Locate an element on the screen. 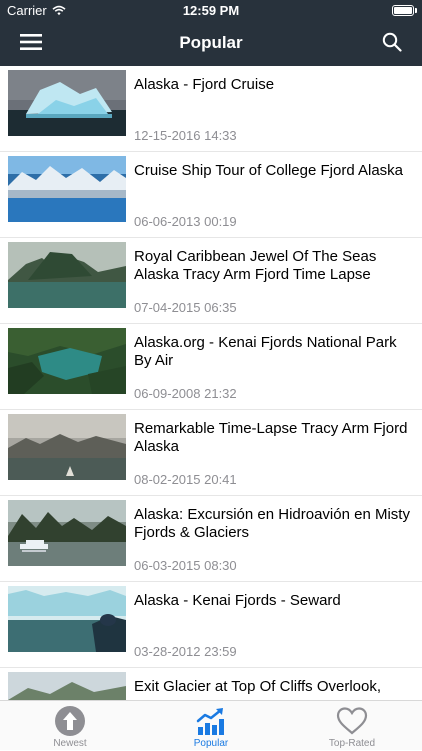 This screenshot has width=422, height=751. video-title: Alaska - Fjord Cruise is located at coordinates (204, 84).